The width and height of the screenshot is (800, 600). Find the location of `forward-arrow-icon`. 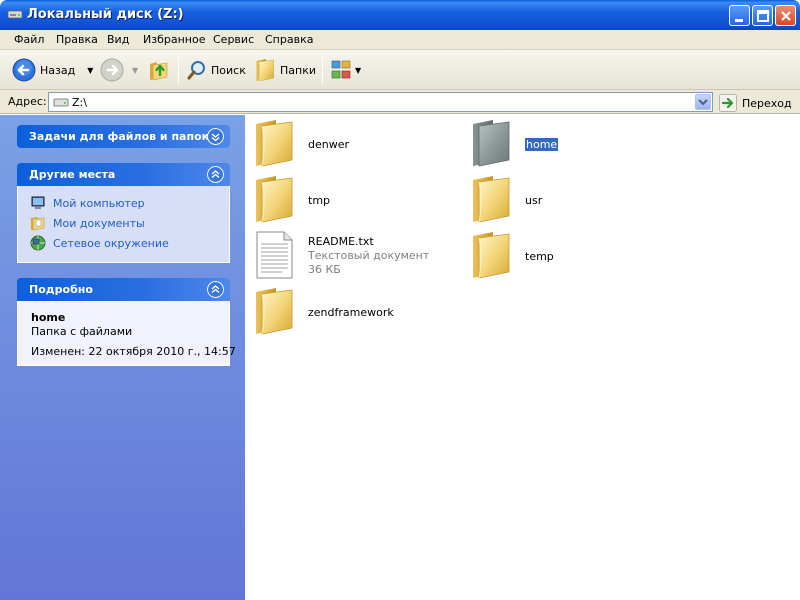

forward-arrow-icon is located at coordinates (112, 70).